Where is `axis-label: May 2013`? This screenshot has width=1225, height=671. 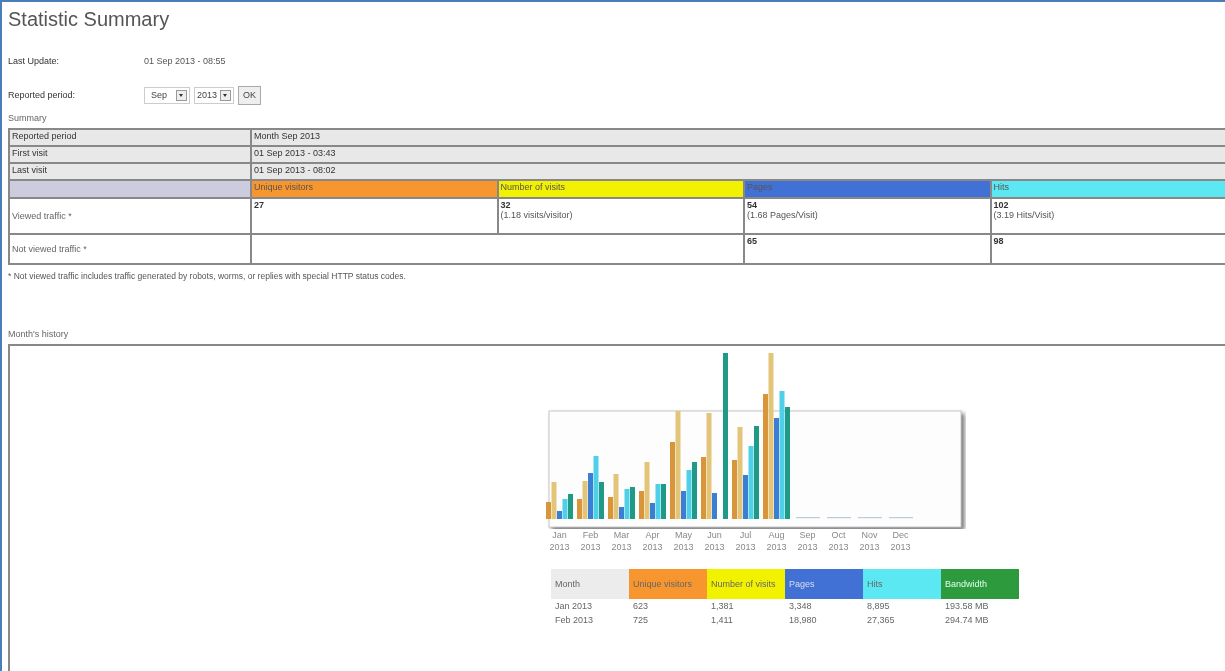
axis-label: May 2013 is located at coordinates (683, 541).